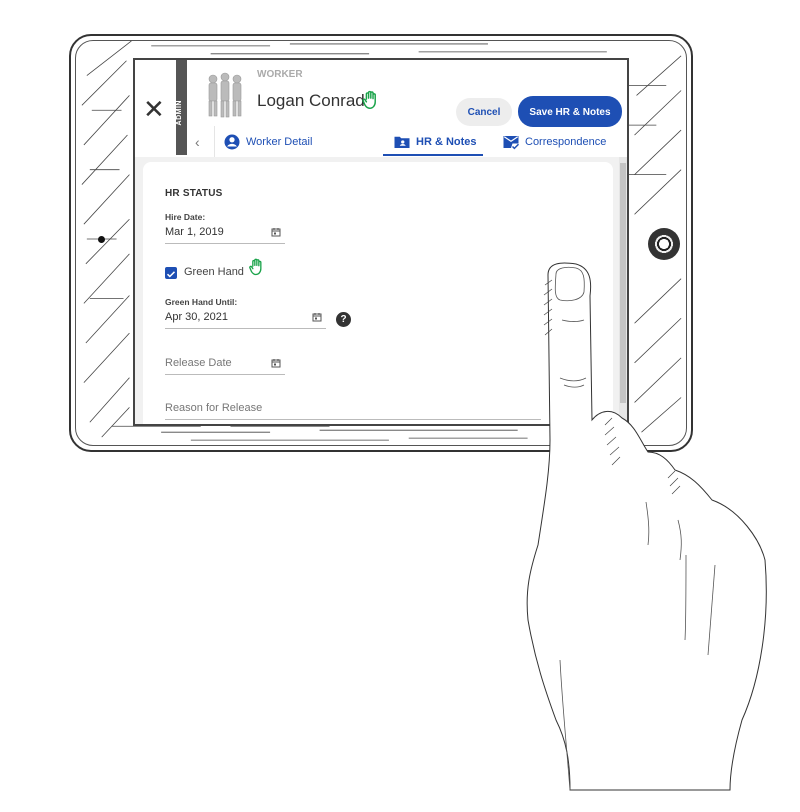  What do you see at coordinates (279, 142) in the screenshot?
I see `tab-label: Worker Detail` at bounding box center [279, 142].